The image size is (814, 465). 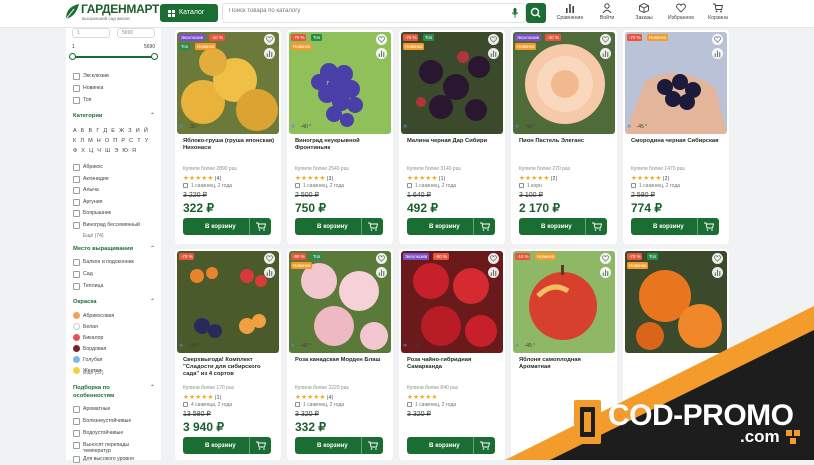 What do you see at coordinates (565, 141) in the screenshot?
I see `product-title: Пион Пастель Элеганс` at bounding box center [565, 141].